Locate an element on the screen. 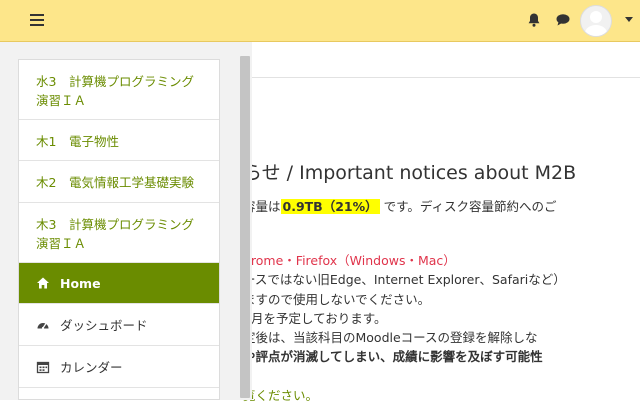 This screenshot has width=640, height=404. course-item-label: 水3 計算機プログラミング演習ＩＡ is located at coordinates (115, 91).